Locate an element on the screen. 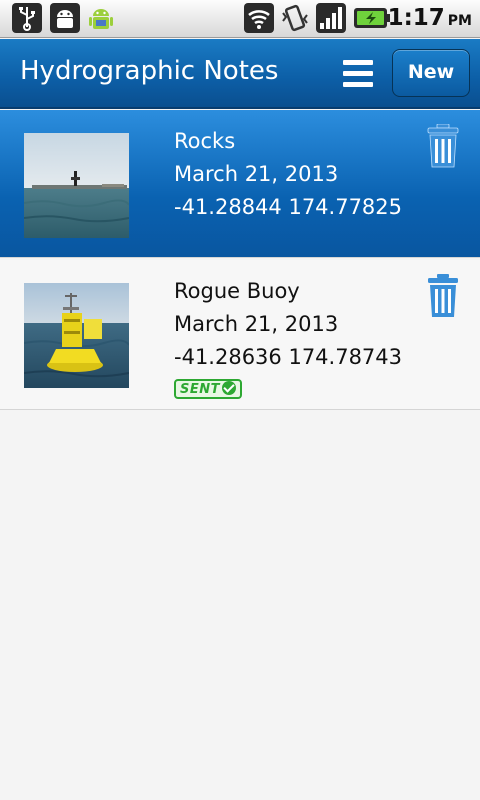 This screenshot has height=800, width=480. signal-icon is located at coordinates (331, 18).